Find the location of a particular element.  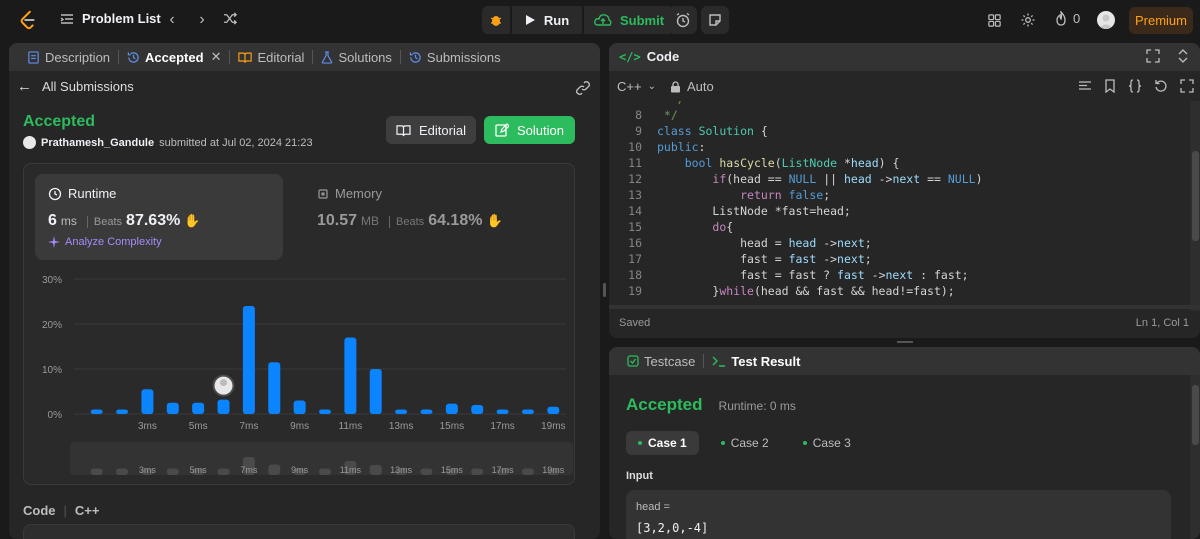

settings-gear-icon is located at coordinates (1028, 20).